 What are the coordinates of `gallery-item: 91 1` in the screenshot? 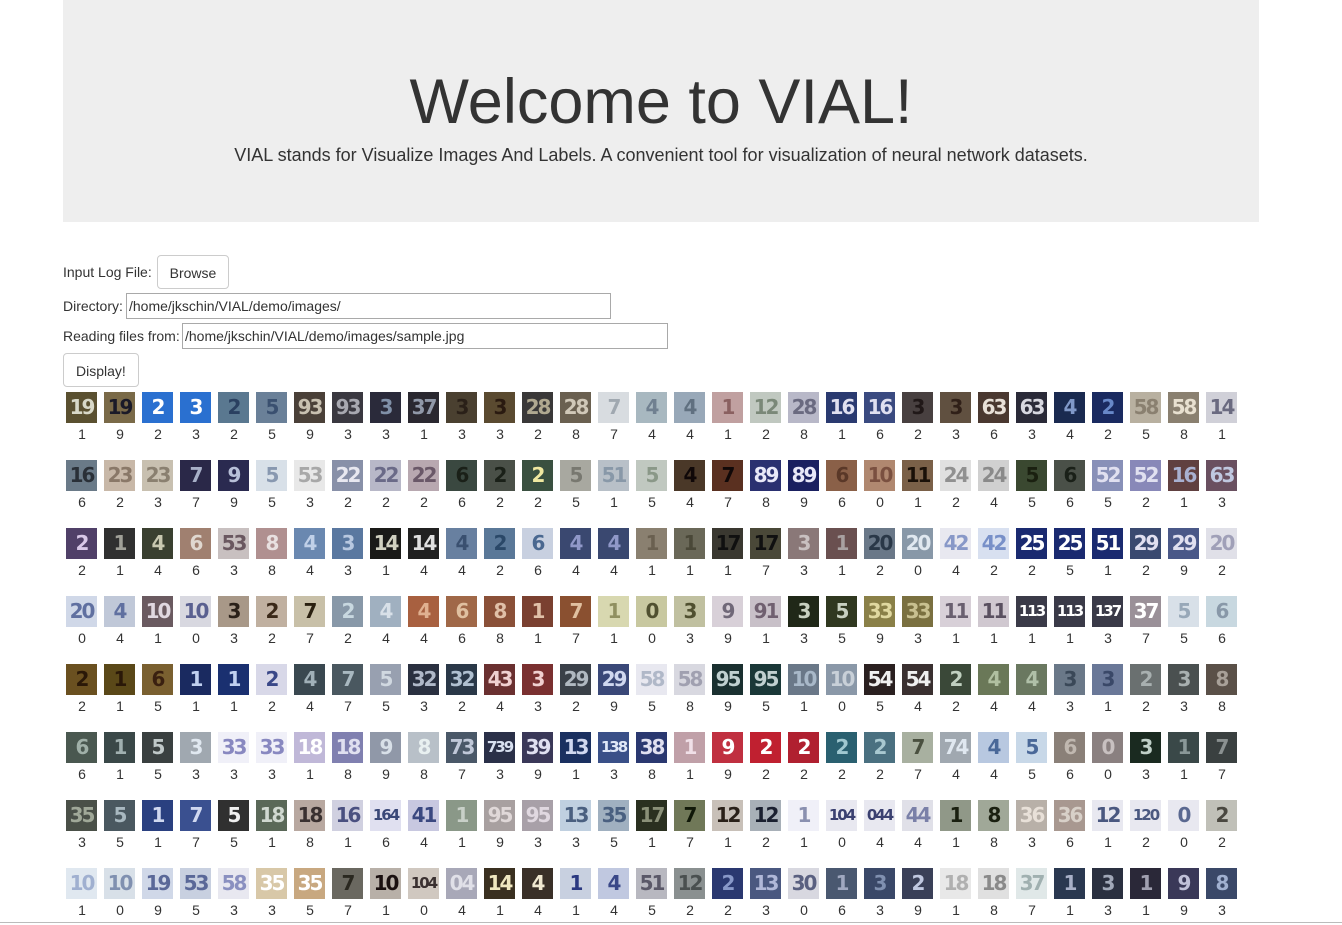 It's located at (764, 620).